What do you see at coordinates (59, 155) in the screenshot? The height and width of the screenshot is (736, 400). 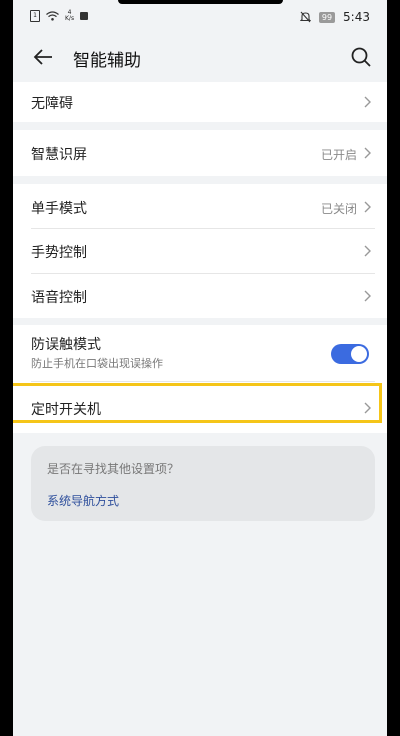 I see `row-smart-screen-label: 智慧识屏` at bounding box center [59, 155].